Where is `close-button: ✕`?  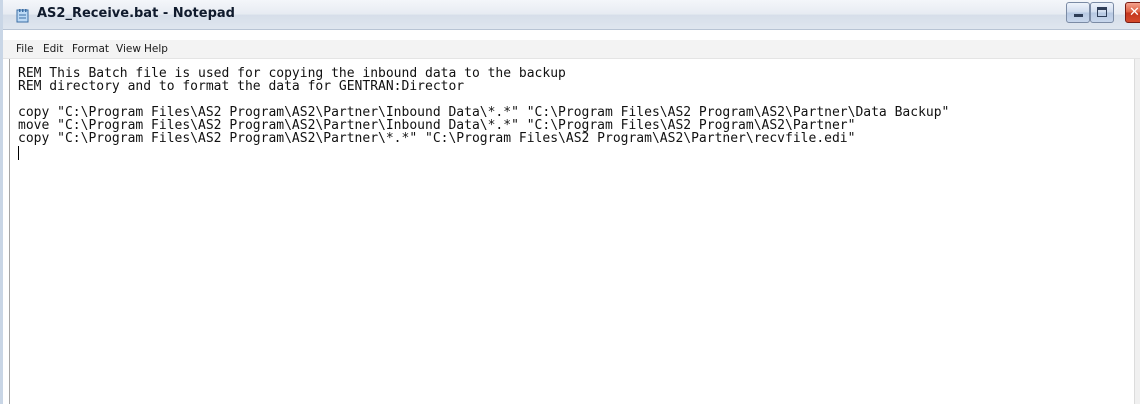 close-button: ✕ is located at coordinates (1132, 12).